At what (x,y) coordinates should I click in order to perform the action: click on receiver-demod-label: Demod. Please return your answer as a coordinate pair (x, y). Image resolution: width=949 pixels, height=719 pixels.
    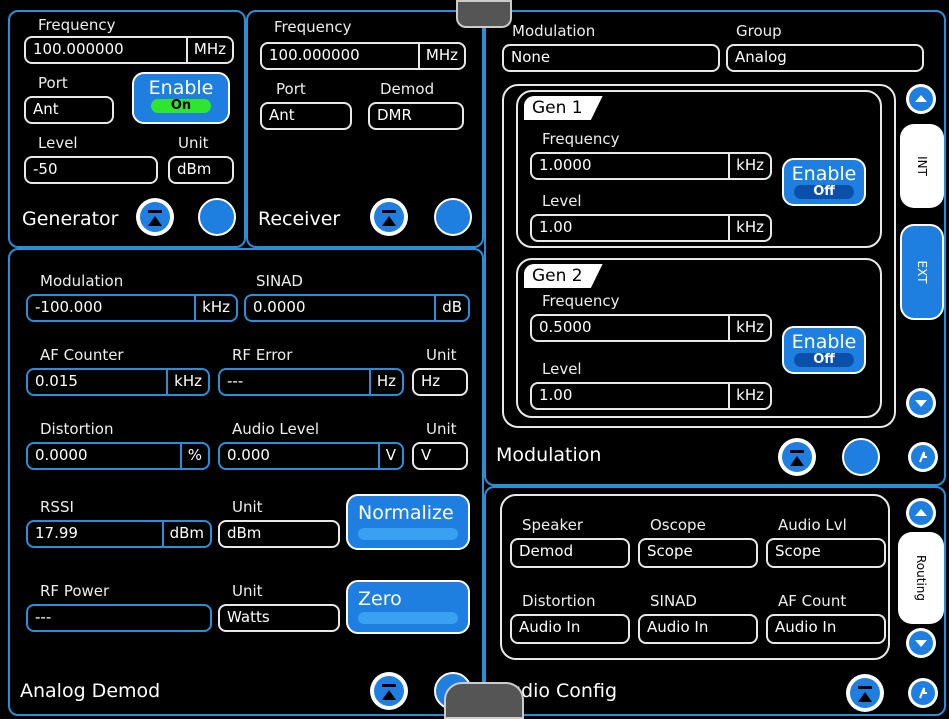
    Looking at the image, I should click on (407, 89).